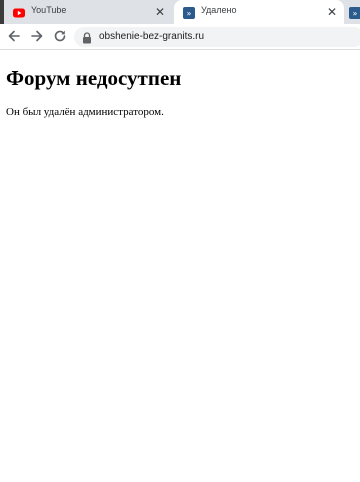  Describe the element at coordinates (89, 12) in the screenshot. I see `tab-youtube: YouTube ✕` at that location.